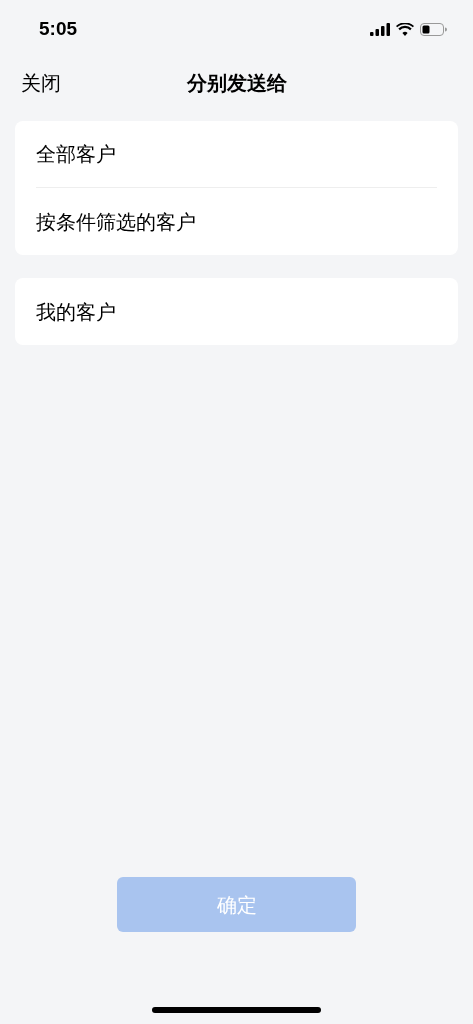 Image resolution: width=473 pixels, height=1024 pixels. Describe the element at coordinates (236, 83) in the screenshot. I see `page-title: 分别发送给` at that location.